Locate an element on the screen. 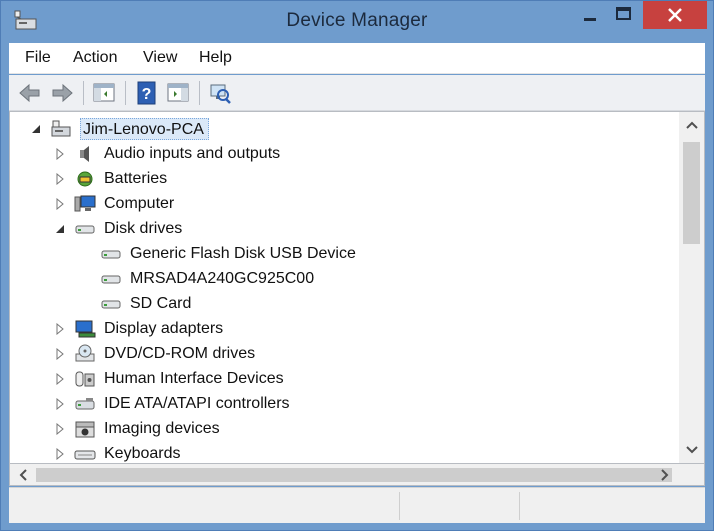  tree-leaf-label: SD Card is located at coordinates (161, 303).